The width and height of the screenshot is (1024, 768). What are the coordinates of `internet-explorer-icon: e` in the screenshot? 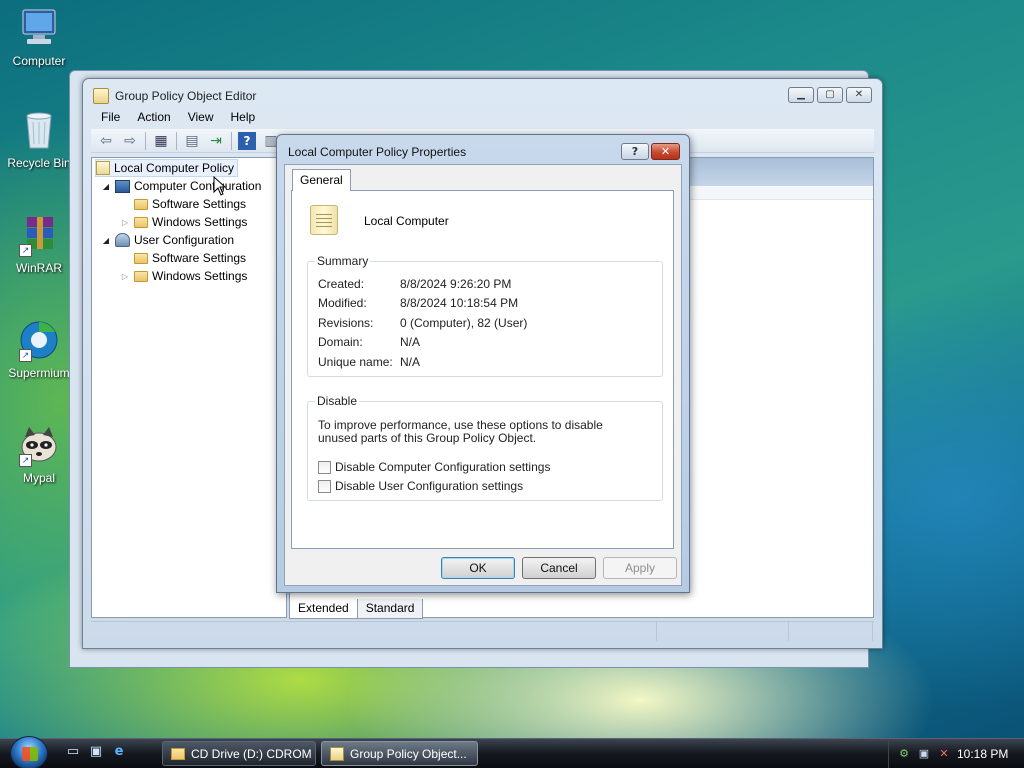 It's located at (119, 752).